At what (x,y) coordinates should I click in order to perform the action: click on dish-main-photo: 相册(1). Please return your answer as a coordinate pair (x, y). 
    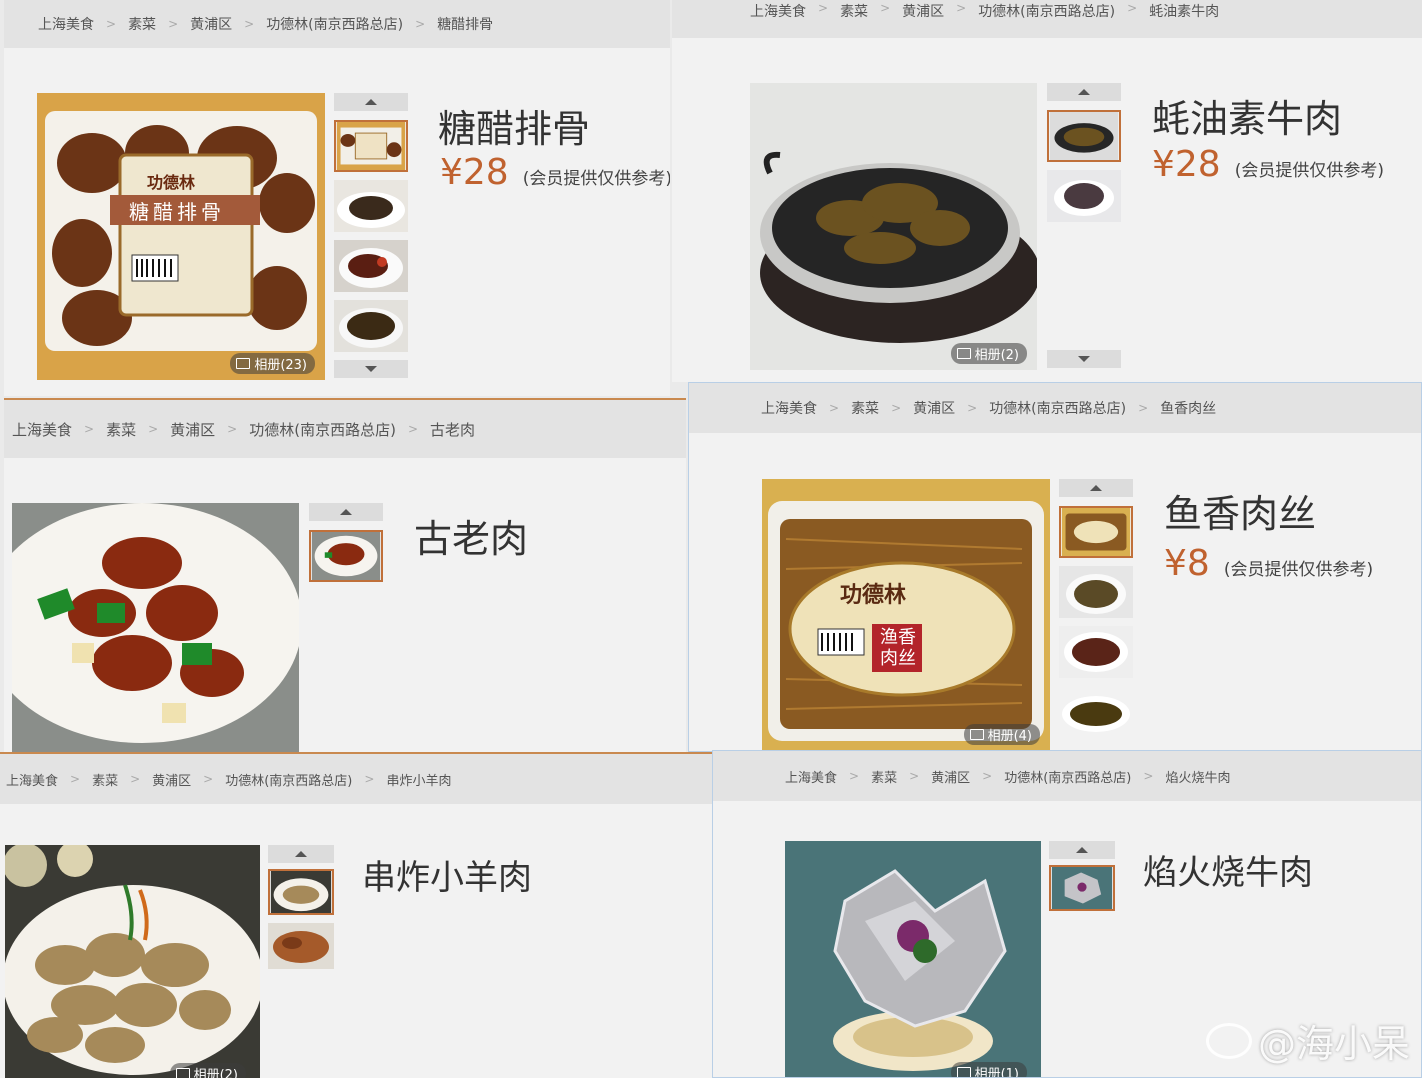
    Looking at the image, I should click on (913, 959).